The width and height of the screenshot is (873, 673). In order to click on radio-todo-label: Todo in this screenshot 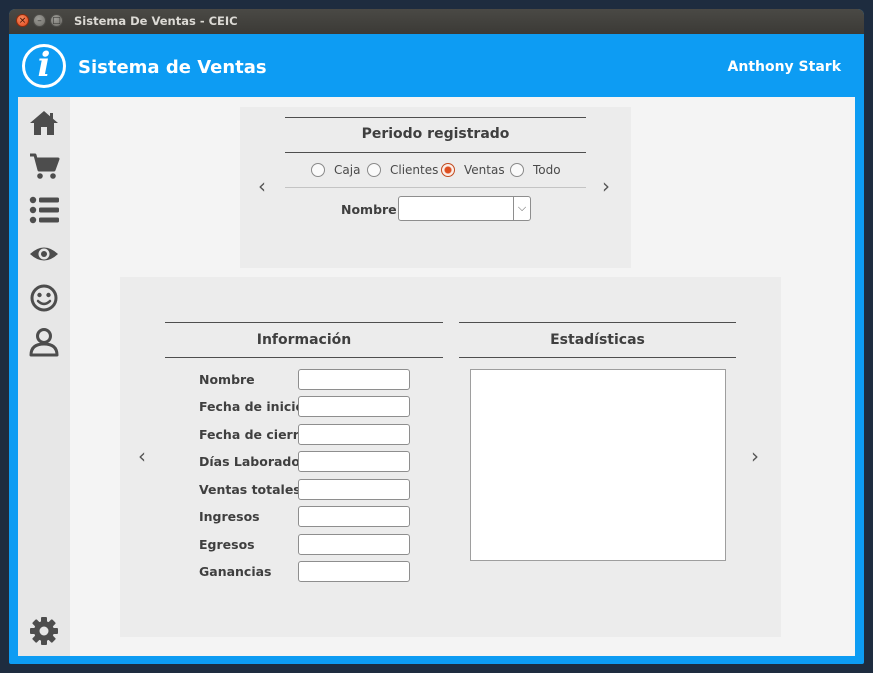, I will do `click(547, 170)`.